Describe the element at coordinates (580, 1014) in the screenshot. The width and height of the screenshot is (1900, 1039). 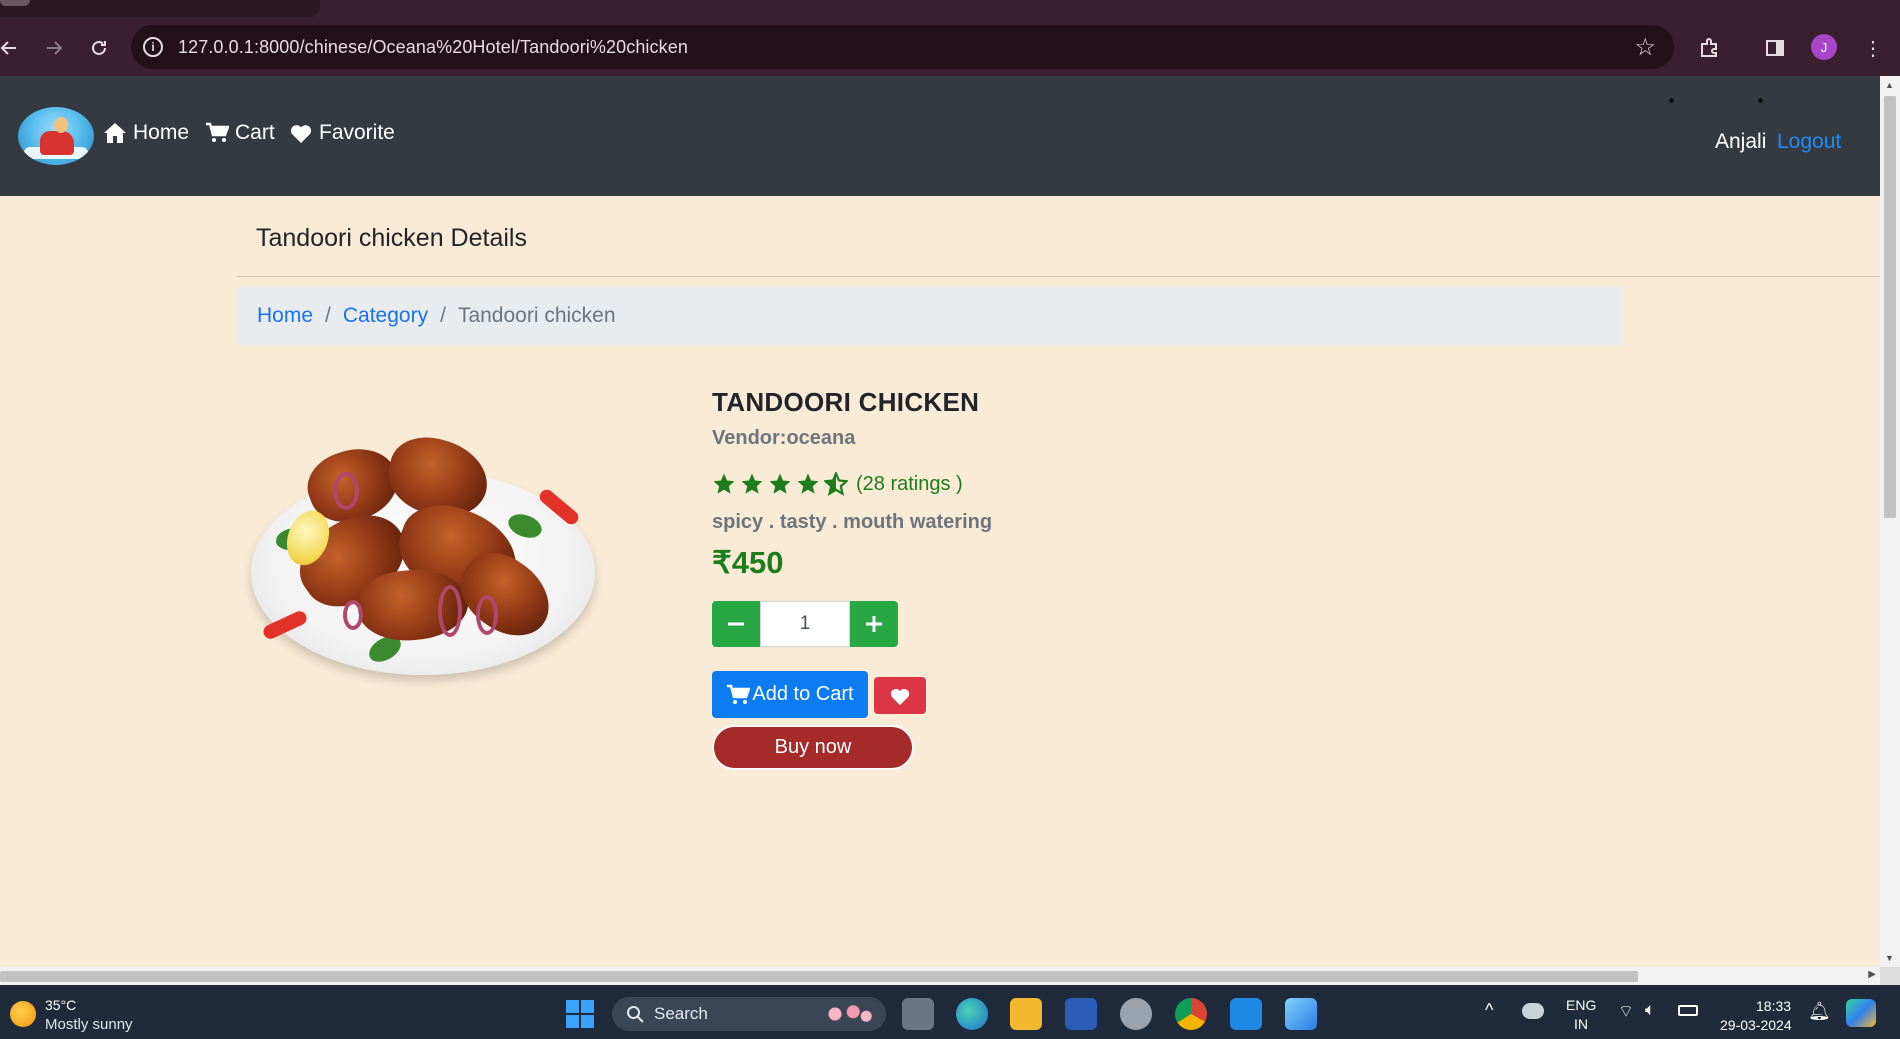
I see `windows-start-icon` at that location.